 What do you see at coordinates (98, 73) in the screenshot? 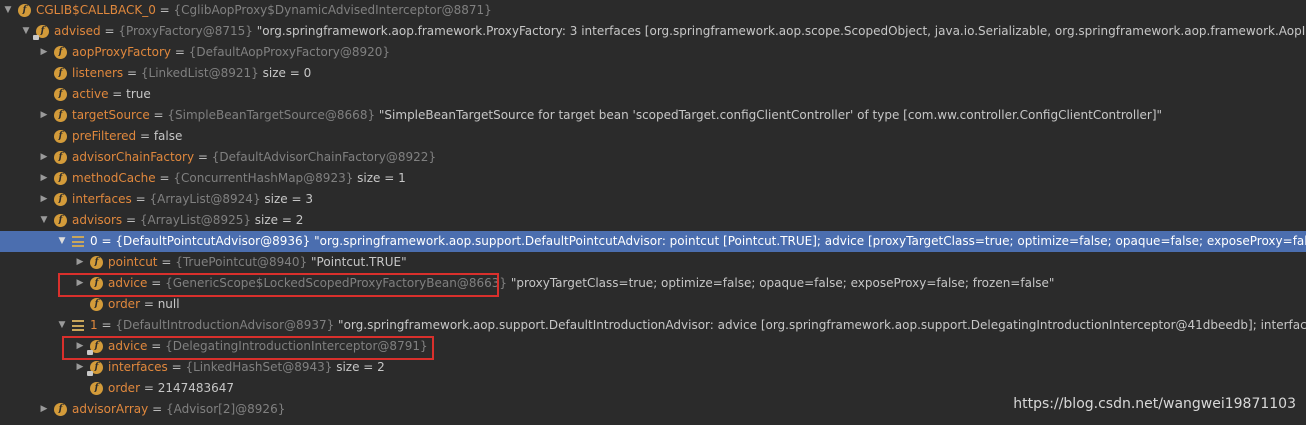
I see `var-name: listeners` at bounding box center [98, 73].